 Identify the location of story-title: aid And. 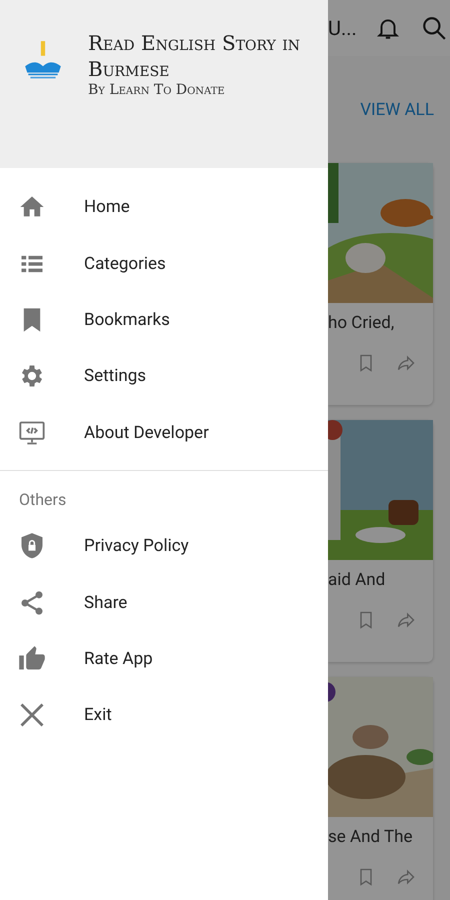
(357, 580).